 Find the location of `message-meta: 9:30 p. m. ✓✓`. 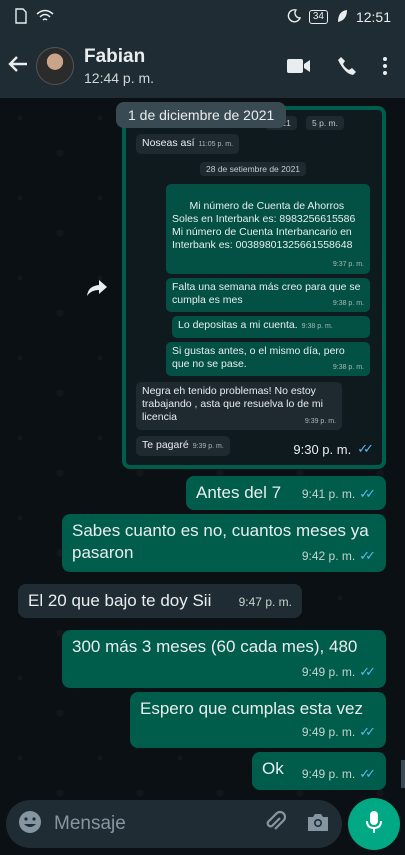

message-meta: 9:30 p. m. ✓✓ is located at coordinates (333, 449).